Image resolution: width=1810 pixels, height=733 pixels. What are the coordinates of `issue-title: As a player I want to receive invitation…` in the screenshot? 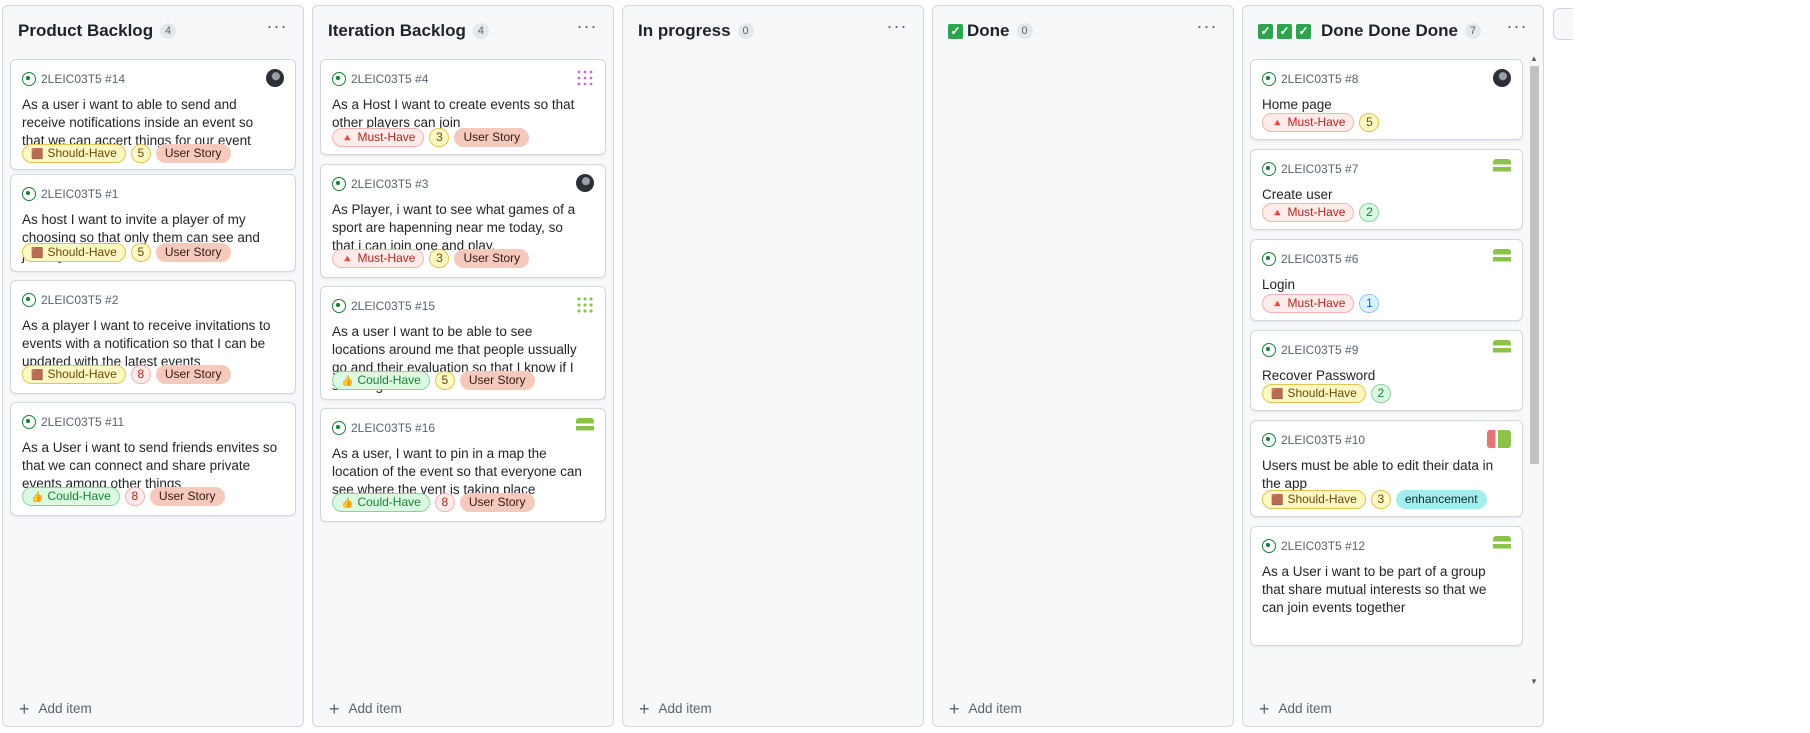 It's located at (150, 344).